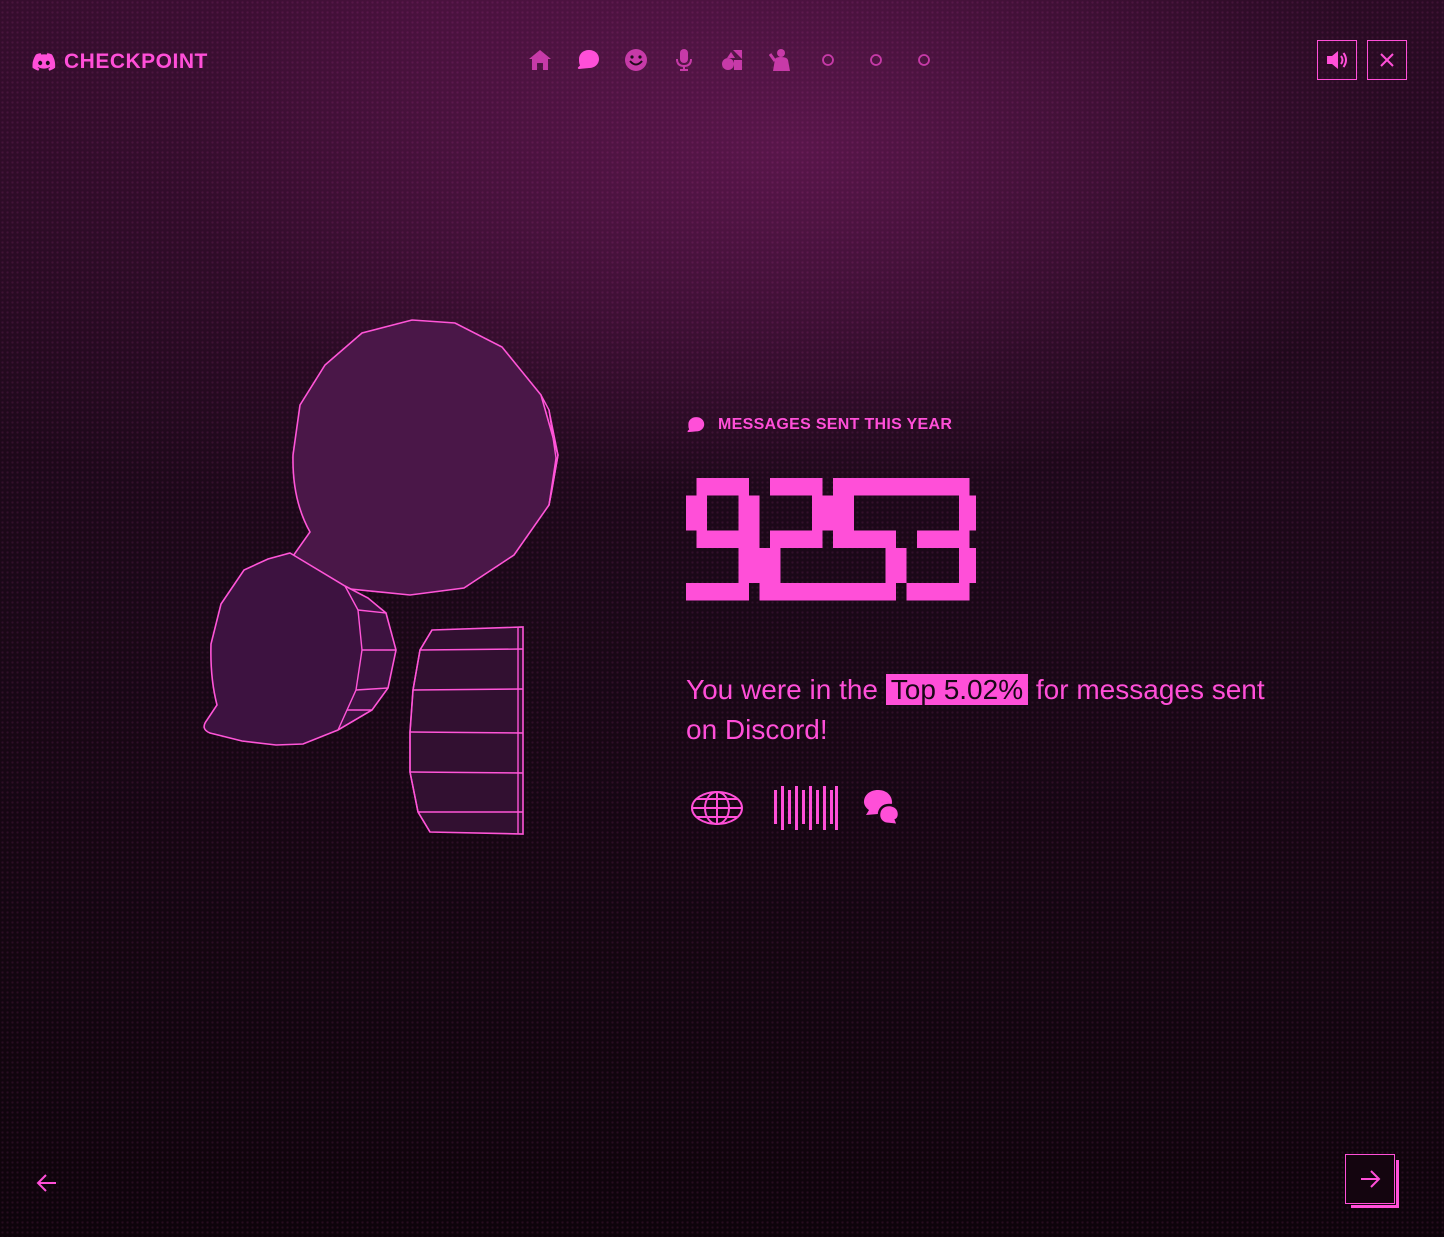  I want to click on shapes-icon, so click(732, 60).